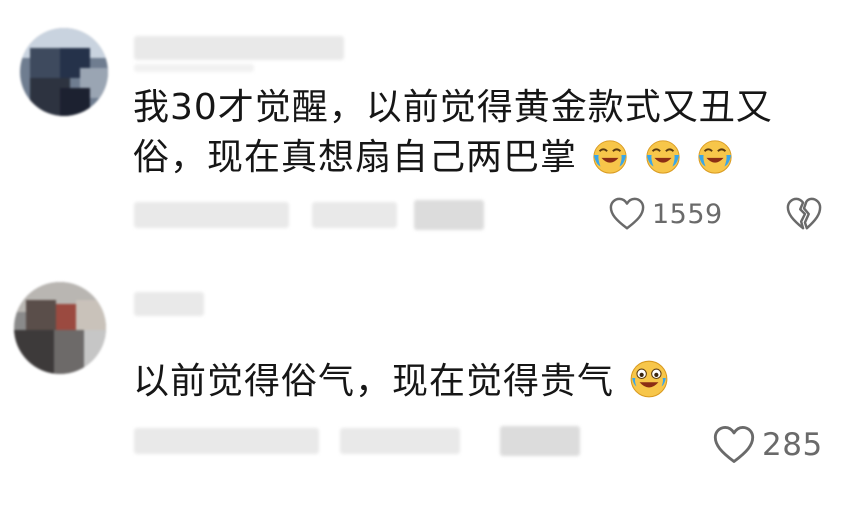  I want to click on like-button: 1559, so click(665, 214).